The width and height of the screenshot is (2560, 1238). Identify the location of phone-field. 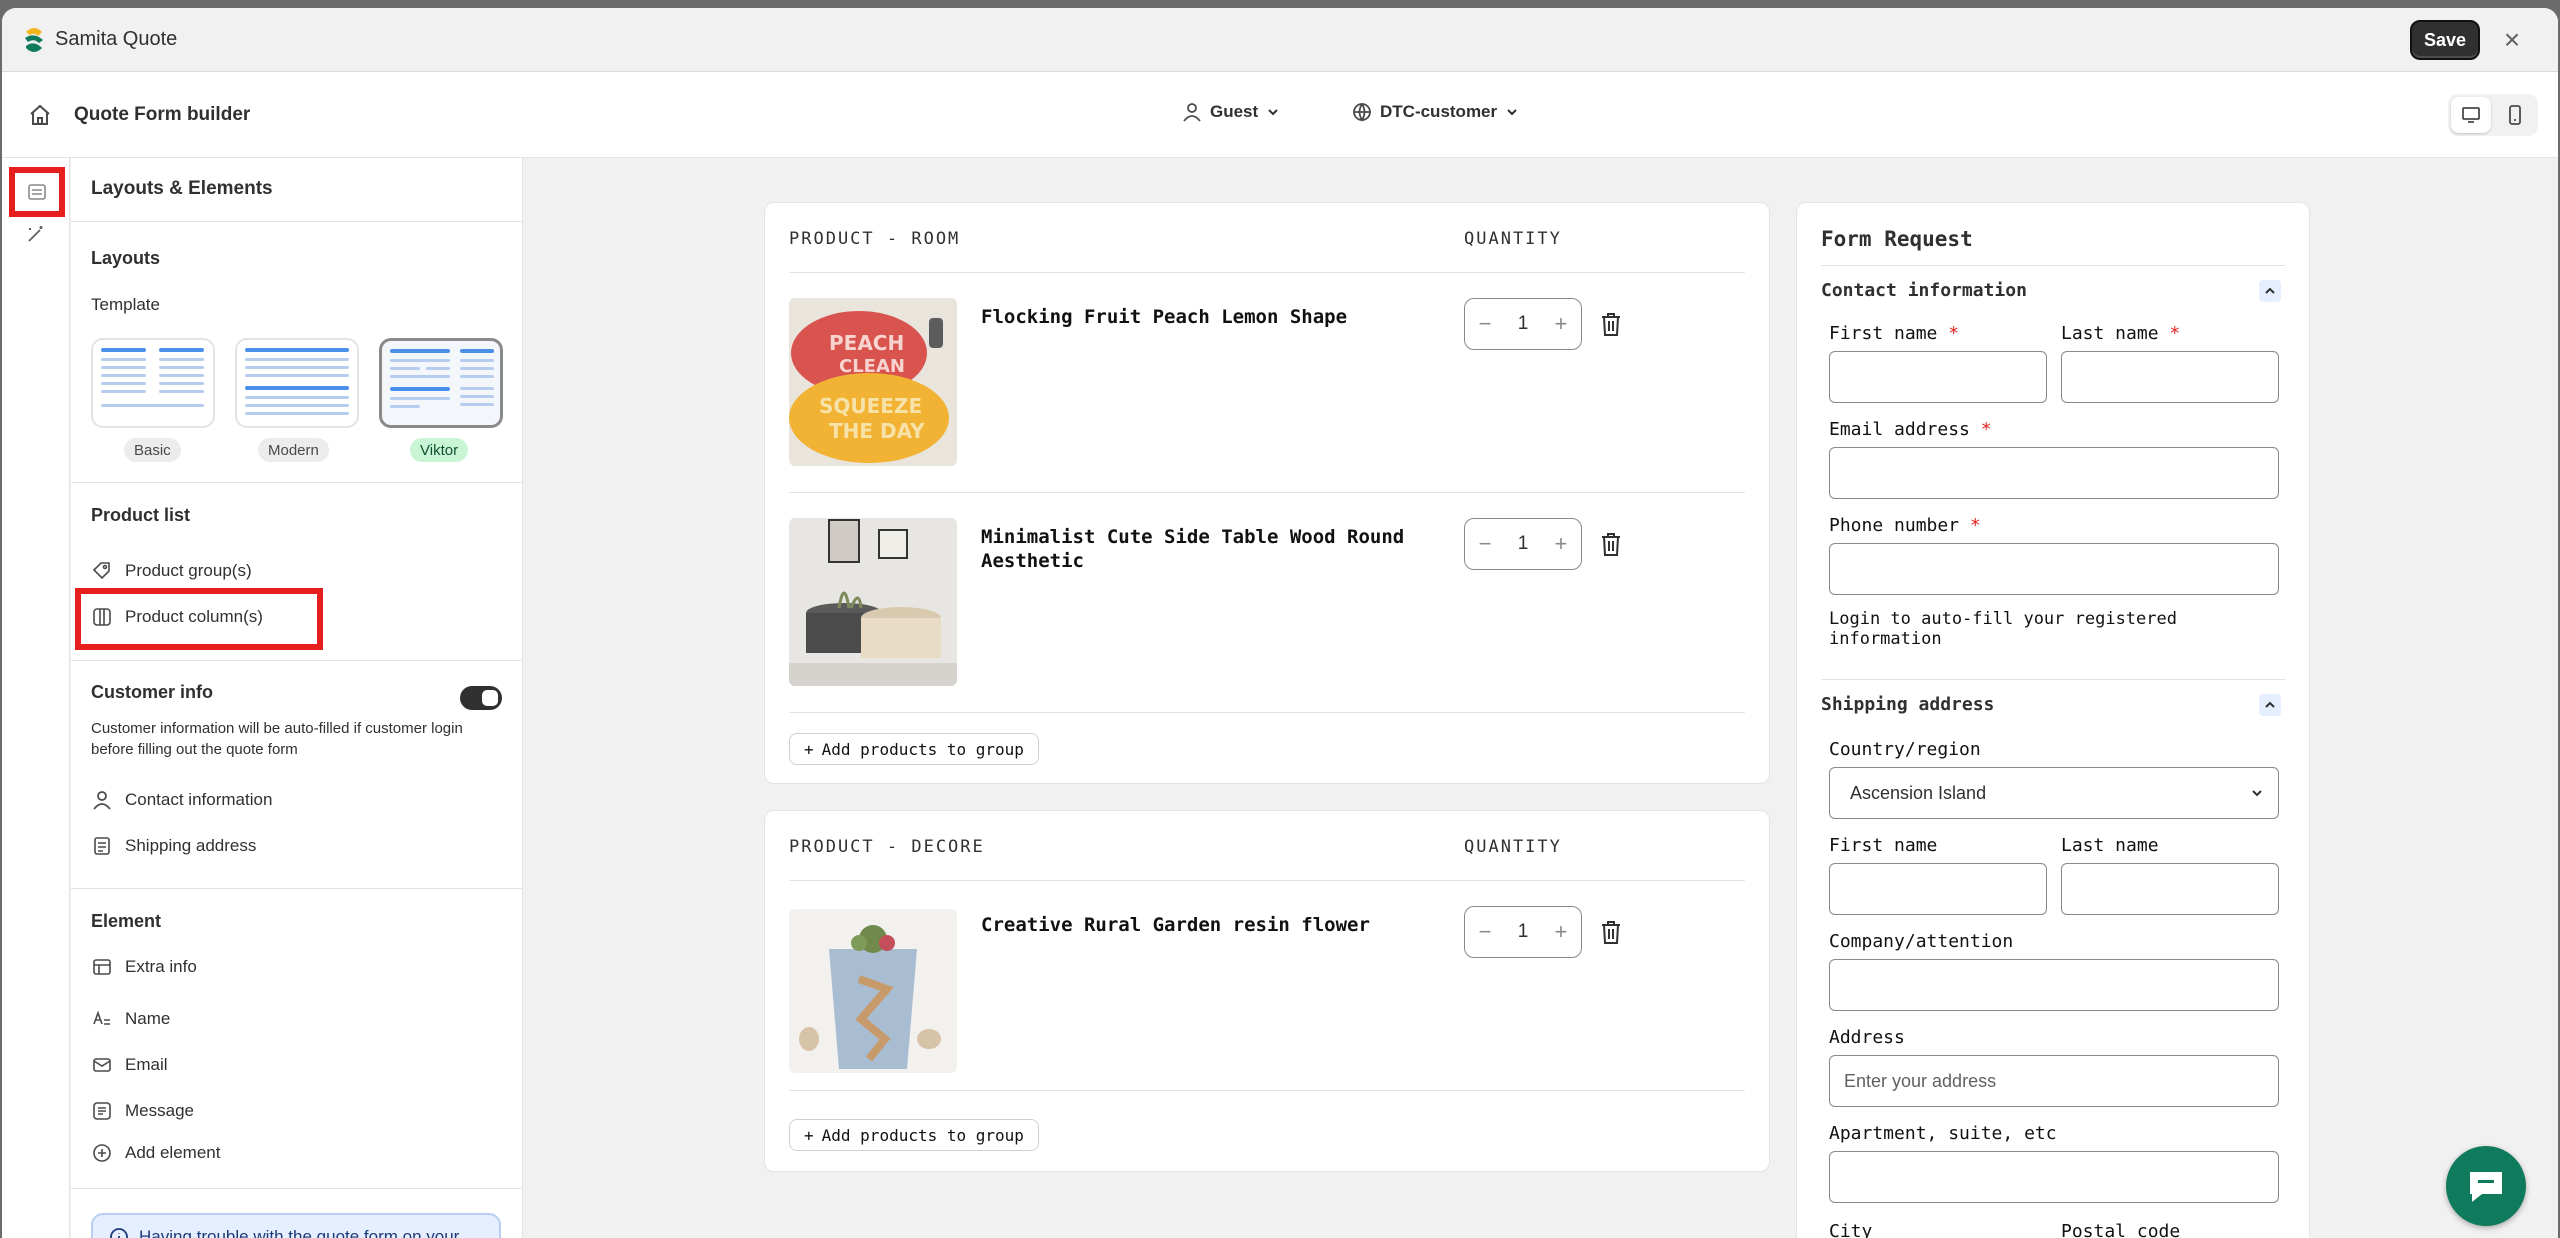
(2054, 569).